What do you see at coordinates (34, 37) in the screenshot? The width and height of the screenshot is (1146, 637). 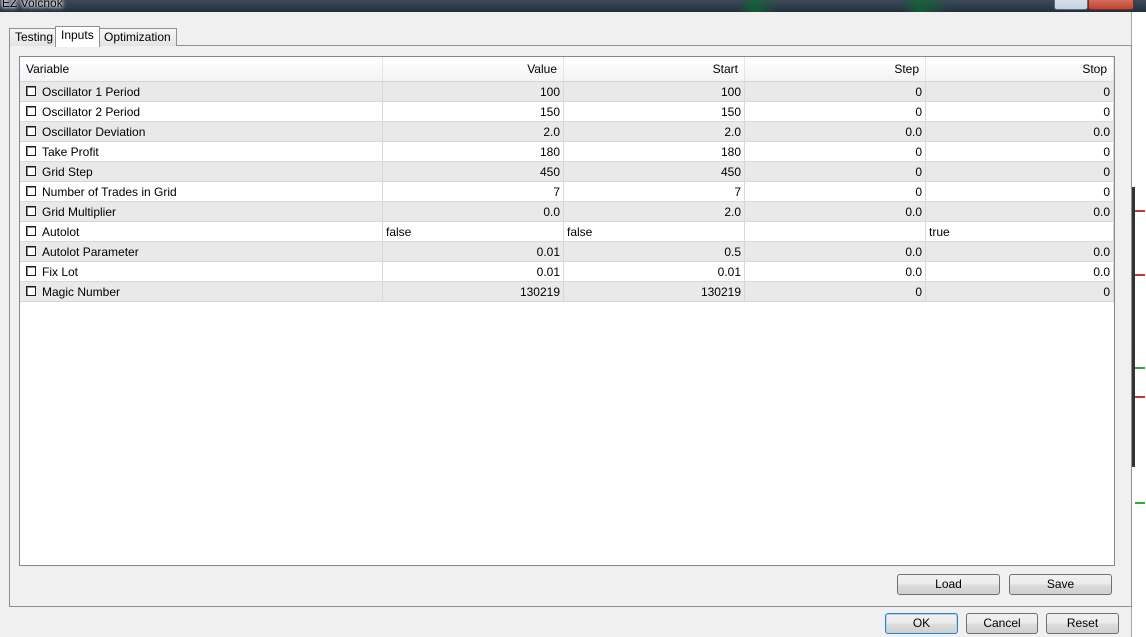 I see `tab-testing: Testing` at bounding box center [34, 37].